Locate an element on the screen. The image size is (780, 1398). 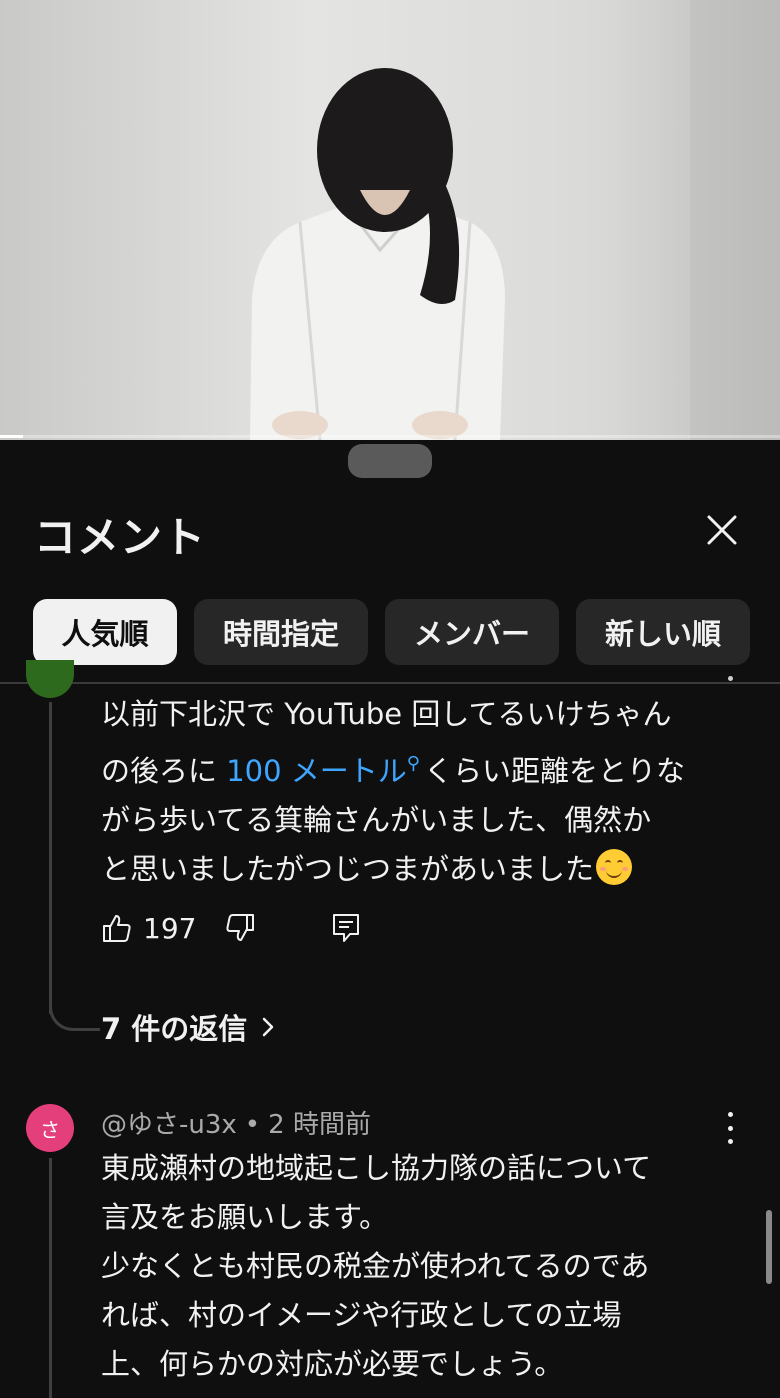
comment-actions: 197 is located at coordinates (231, 928).